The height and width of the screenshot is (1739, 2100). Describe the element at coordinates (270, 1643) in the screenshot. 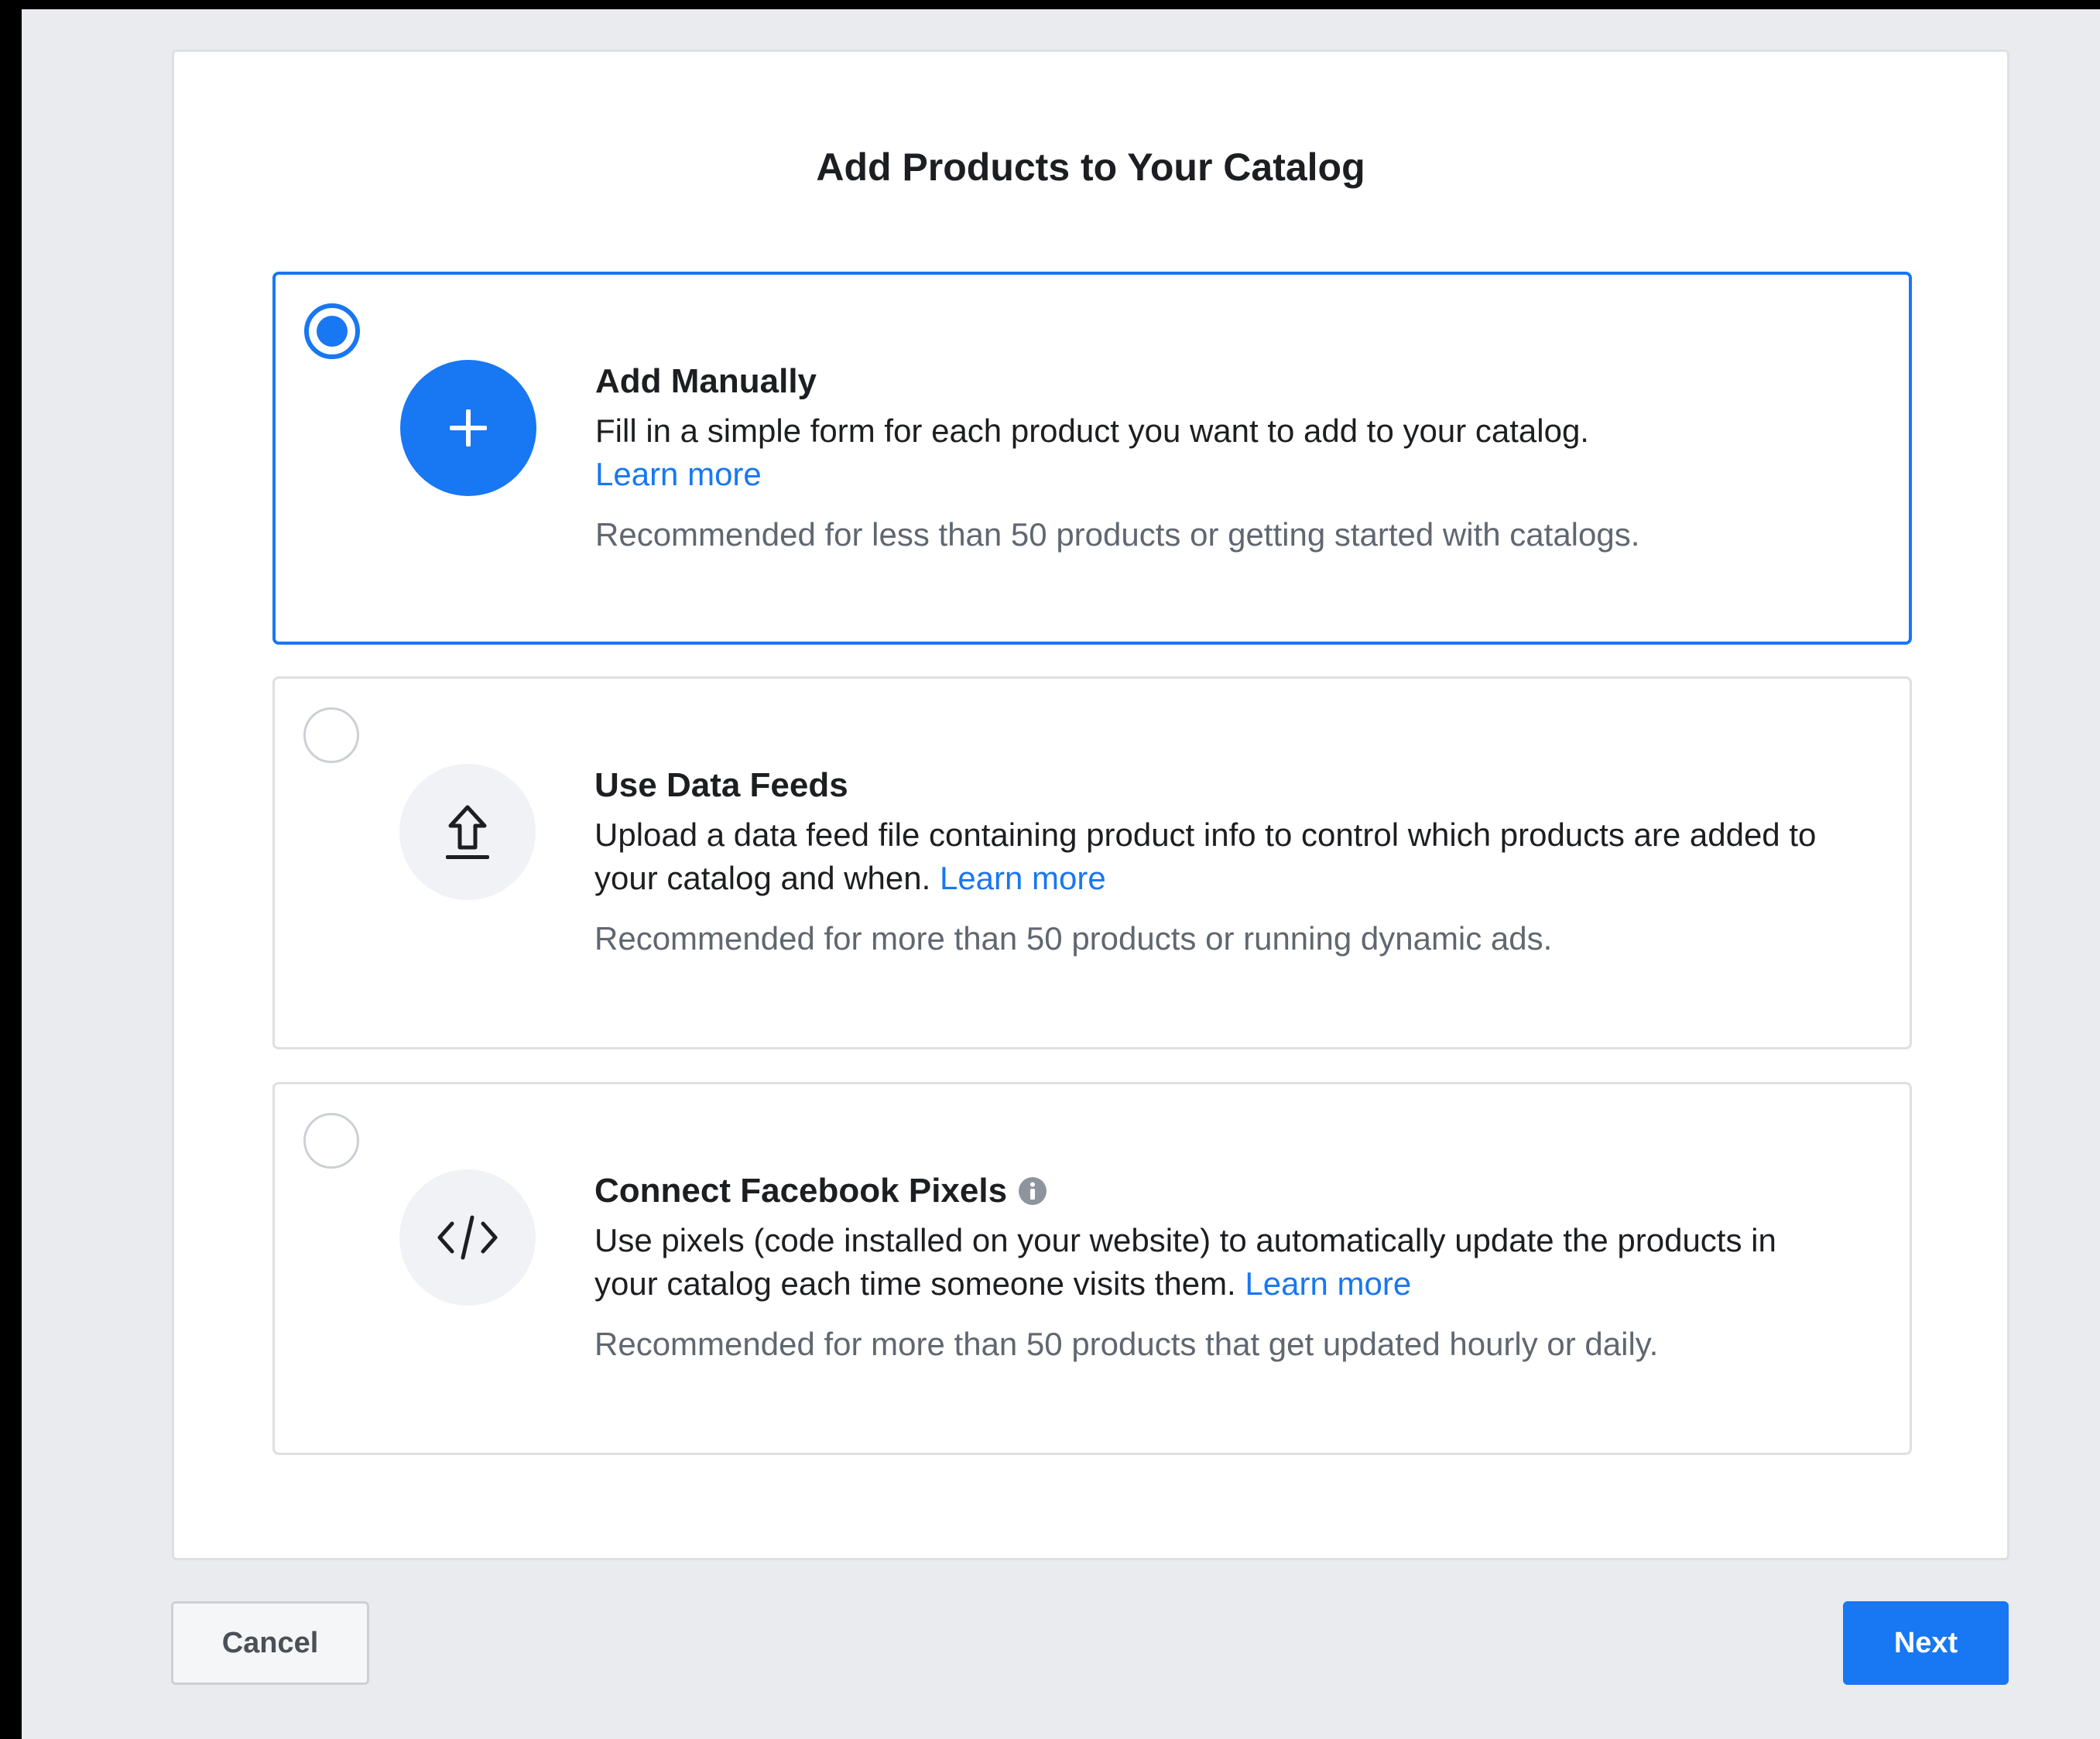

I see `cancel-button: Cancel` at that location.